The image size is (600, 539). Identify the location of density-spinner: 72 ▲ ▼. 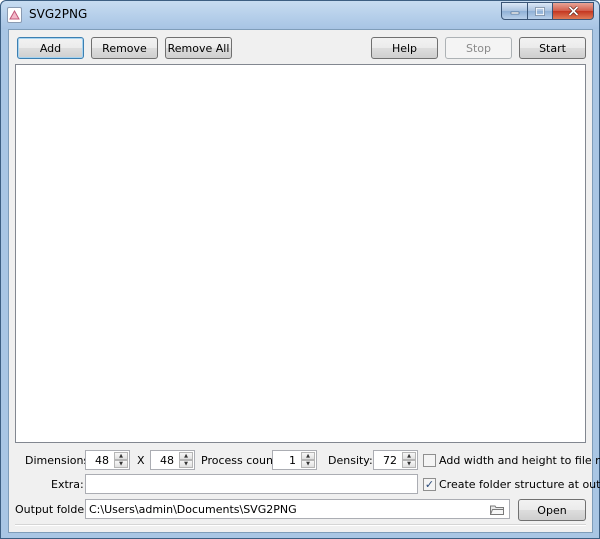
(395, 460).